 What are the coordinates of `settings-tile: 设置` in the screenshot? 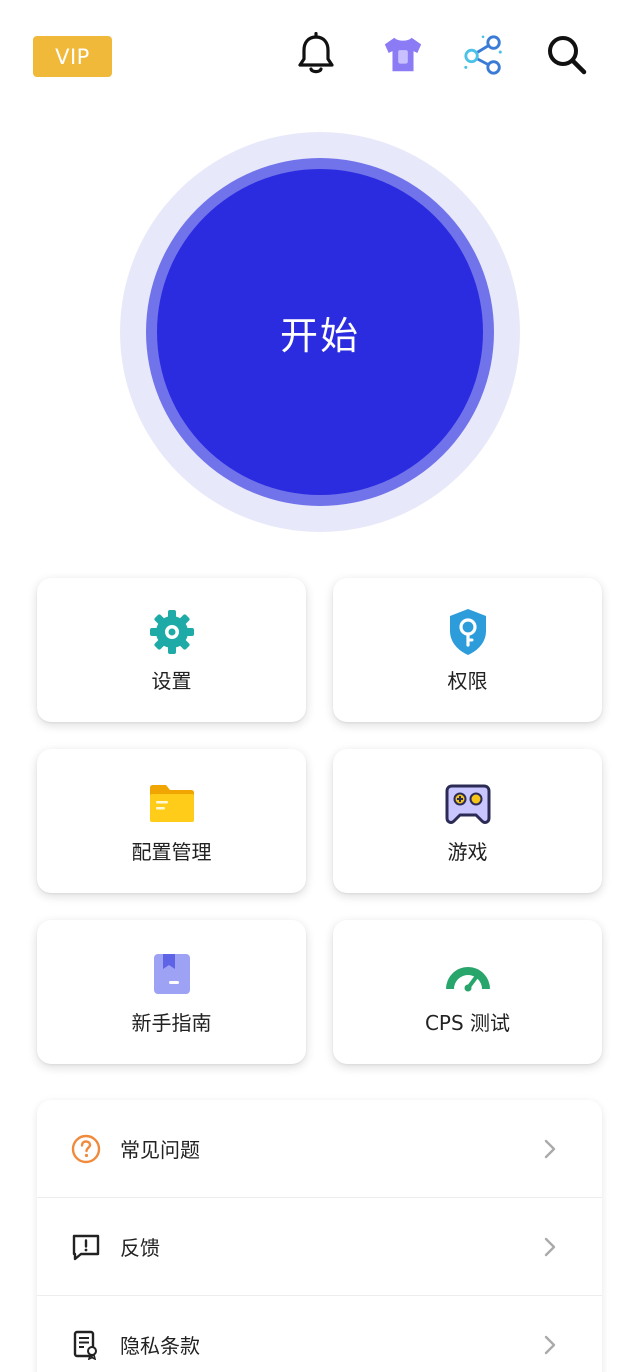 It's located at (171, 650).